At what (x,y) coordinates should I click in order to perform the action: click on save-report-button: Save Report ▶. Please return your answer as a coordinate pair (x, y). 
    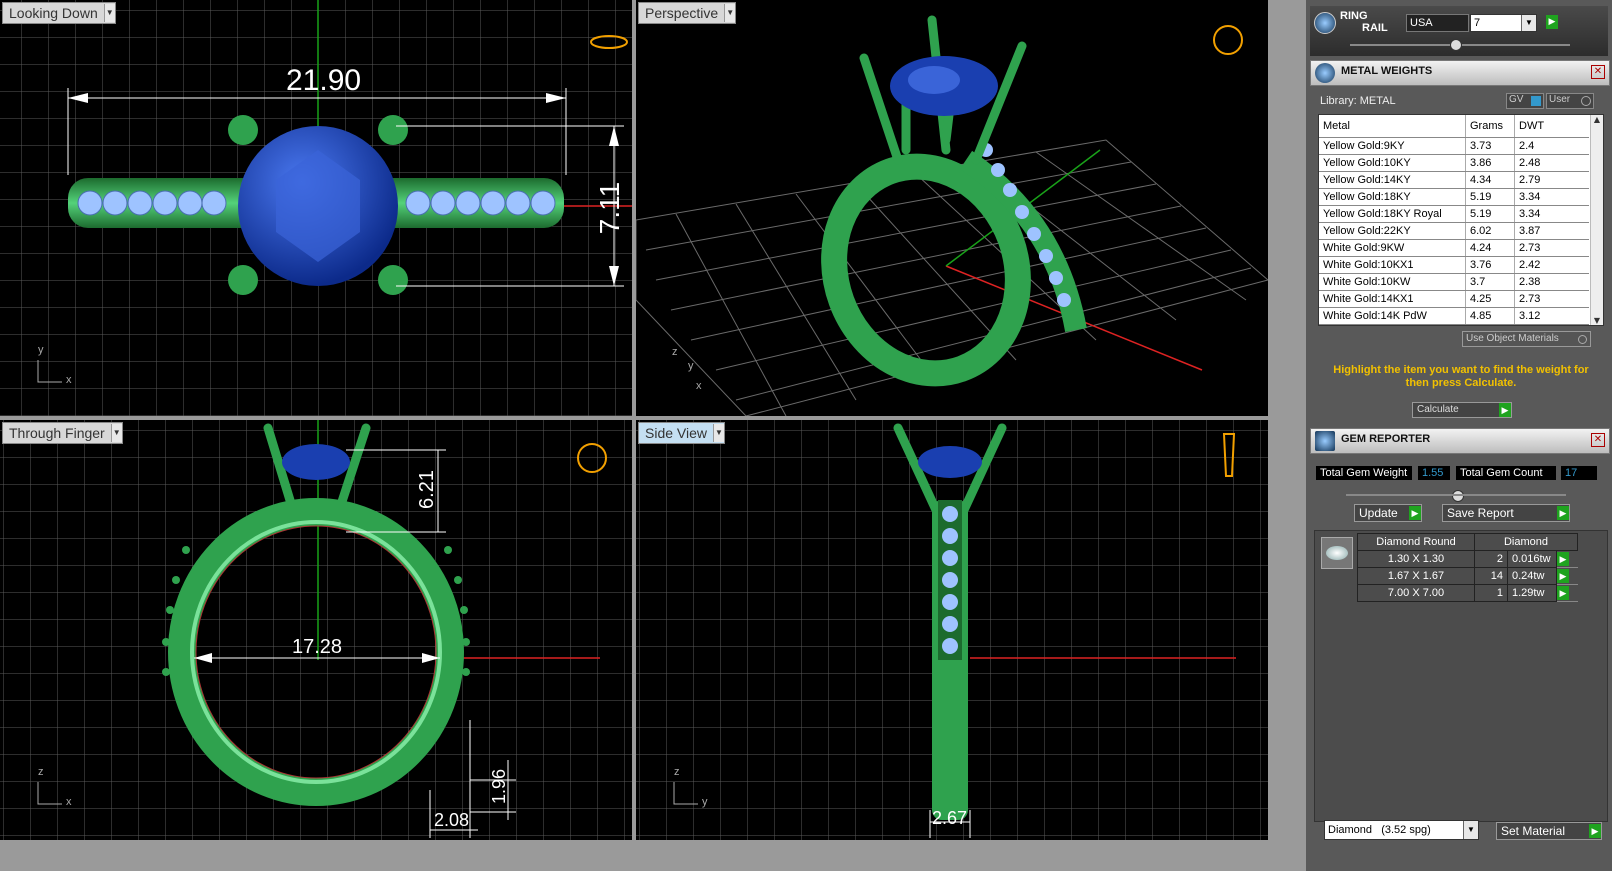
    Looking at the image, I should click on (1506, 513).